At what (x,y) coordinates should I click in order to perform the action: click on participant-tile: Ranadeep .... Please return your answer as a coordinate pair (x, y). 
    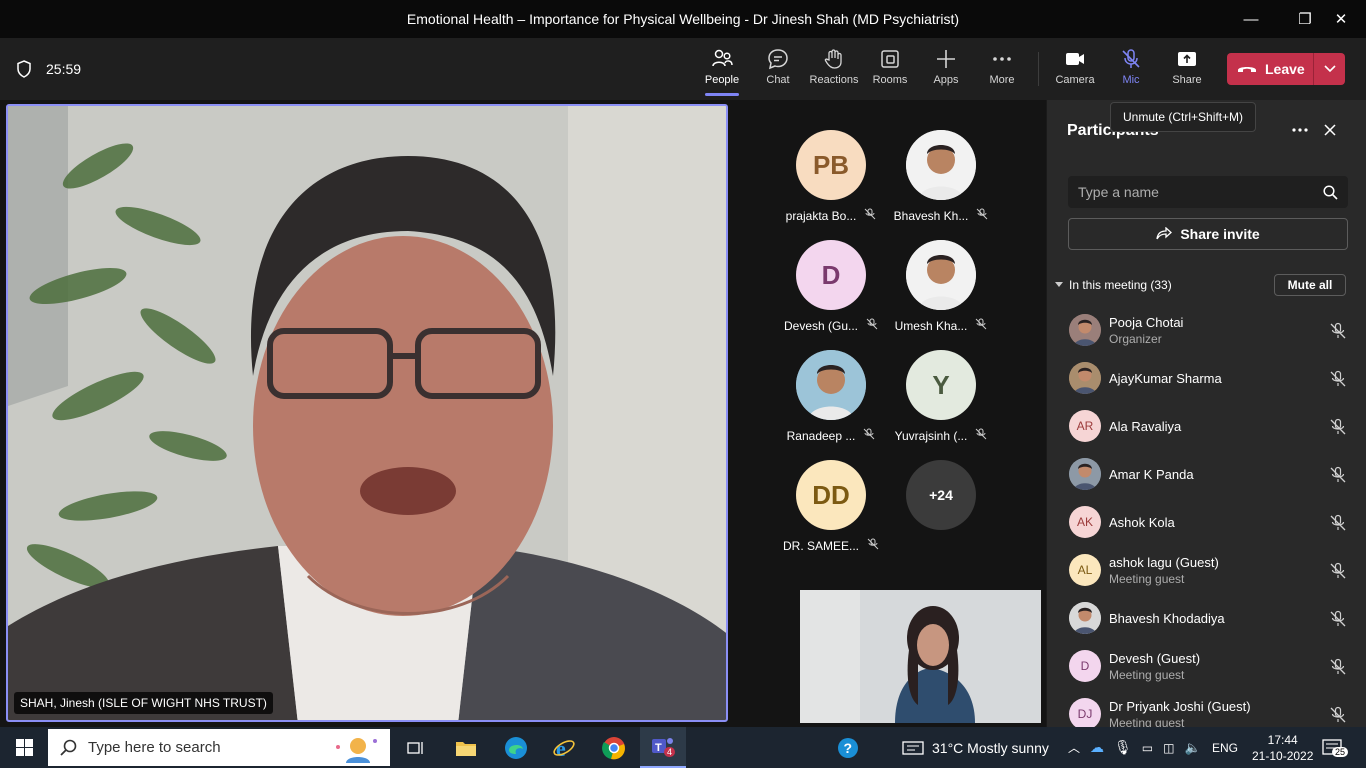
    Looking at the image, I should click on (831, 396).